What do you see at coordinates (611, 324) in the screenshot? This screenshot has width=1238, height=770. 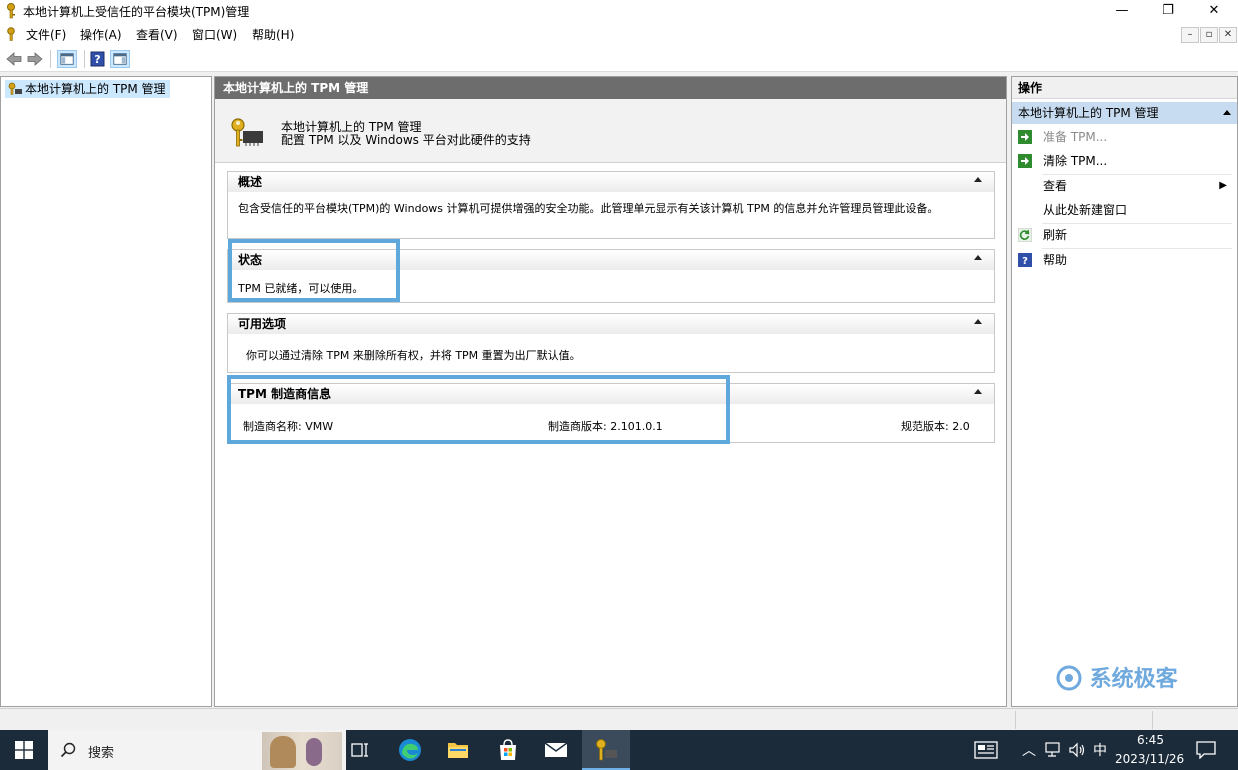 I see `section-options-header: 可用选项` at bounding box center [611, 324].